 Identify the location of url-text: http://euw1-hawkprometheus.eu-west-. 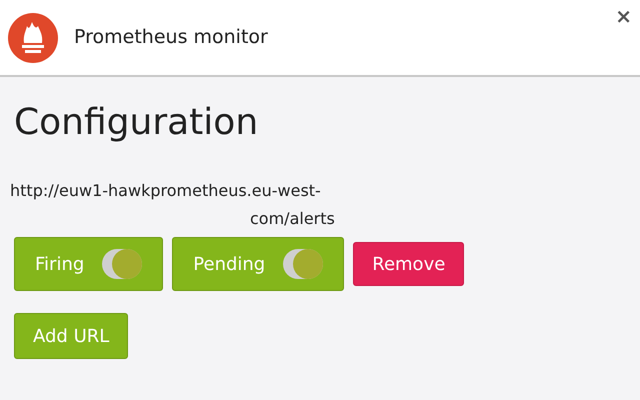
(166, 191).